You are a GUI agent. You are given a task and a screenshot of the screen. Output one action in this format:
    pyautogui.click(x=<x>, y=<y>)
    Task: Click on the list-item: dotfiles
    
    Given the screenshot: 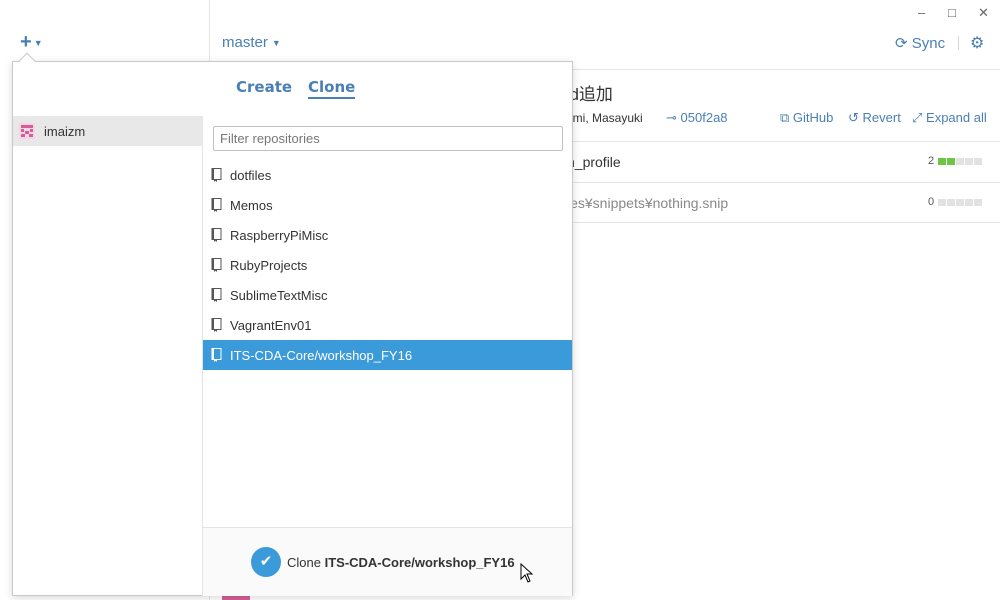 What is the action you would take?
    pyautogui.click(x=387, y=175)
    